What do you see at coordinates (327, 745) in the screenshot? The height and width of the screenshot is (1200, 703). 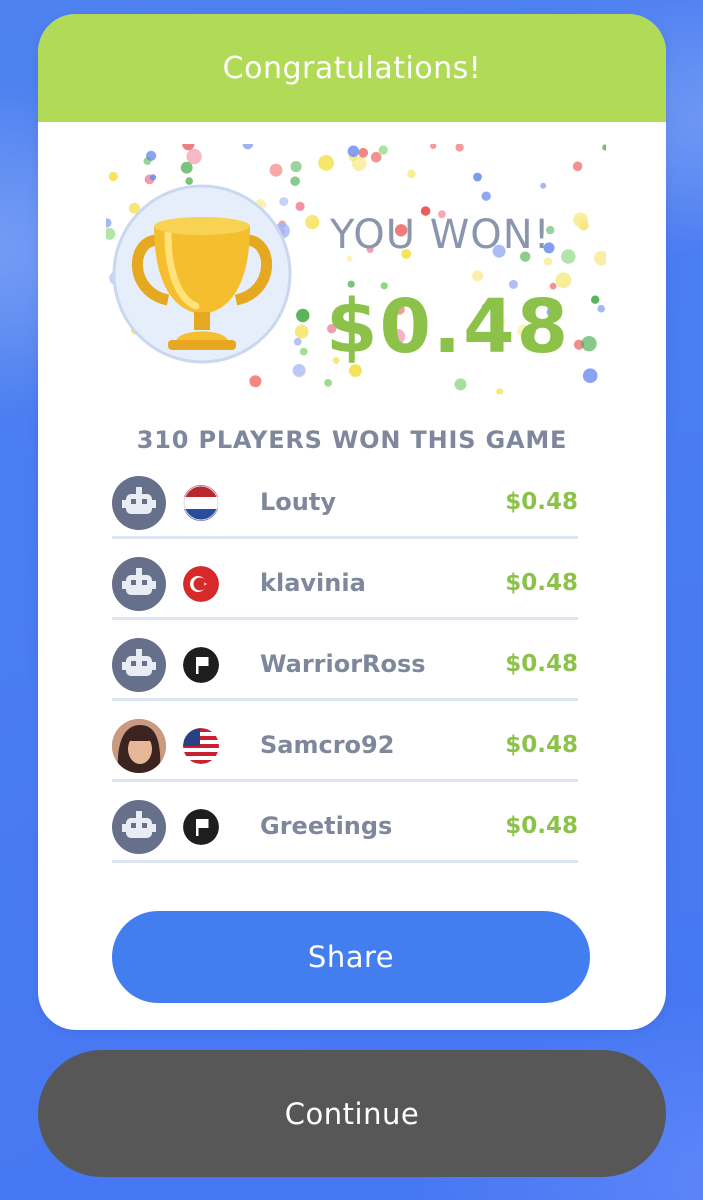 I see `winner-name: Samcro92` at bounding box center [327, 745].